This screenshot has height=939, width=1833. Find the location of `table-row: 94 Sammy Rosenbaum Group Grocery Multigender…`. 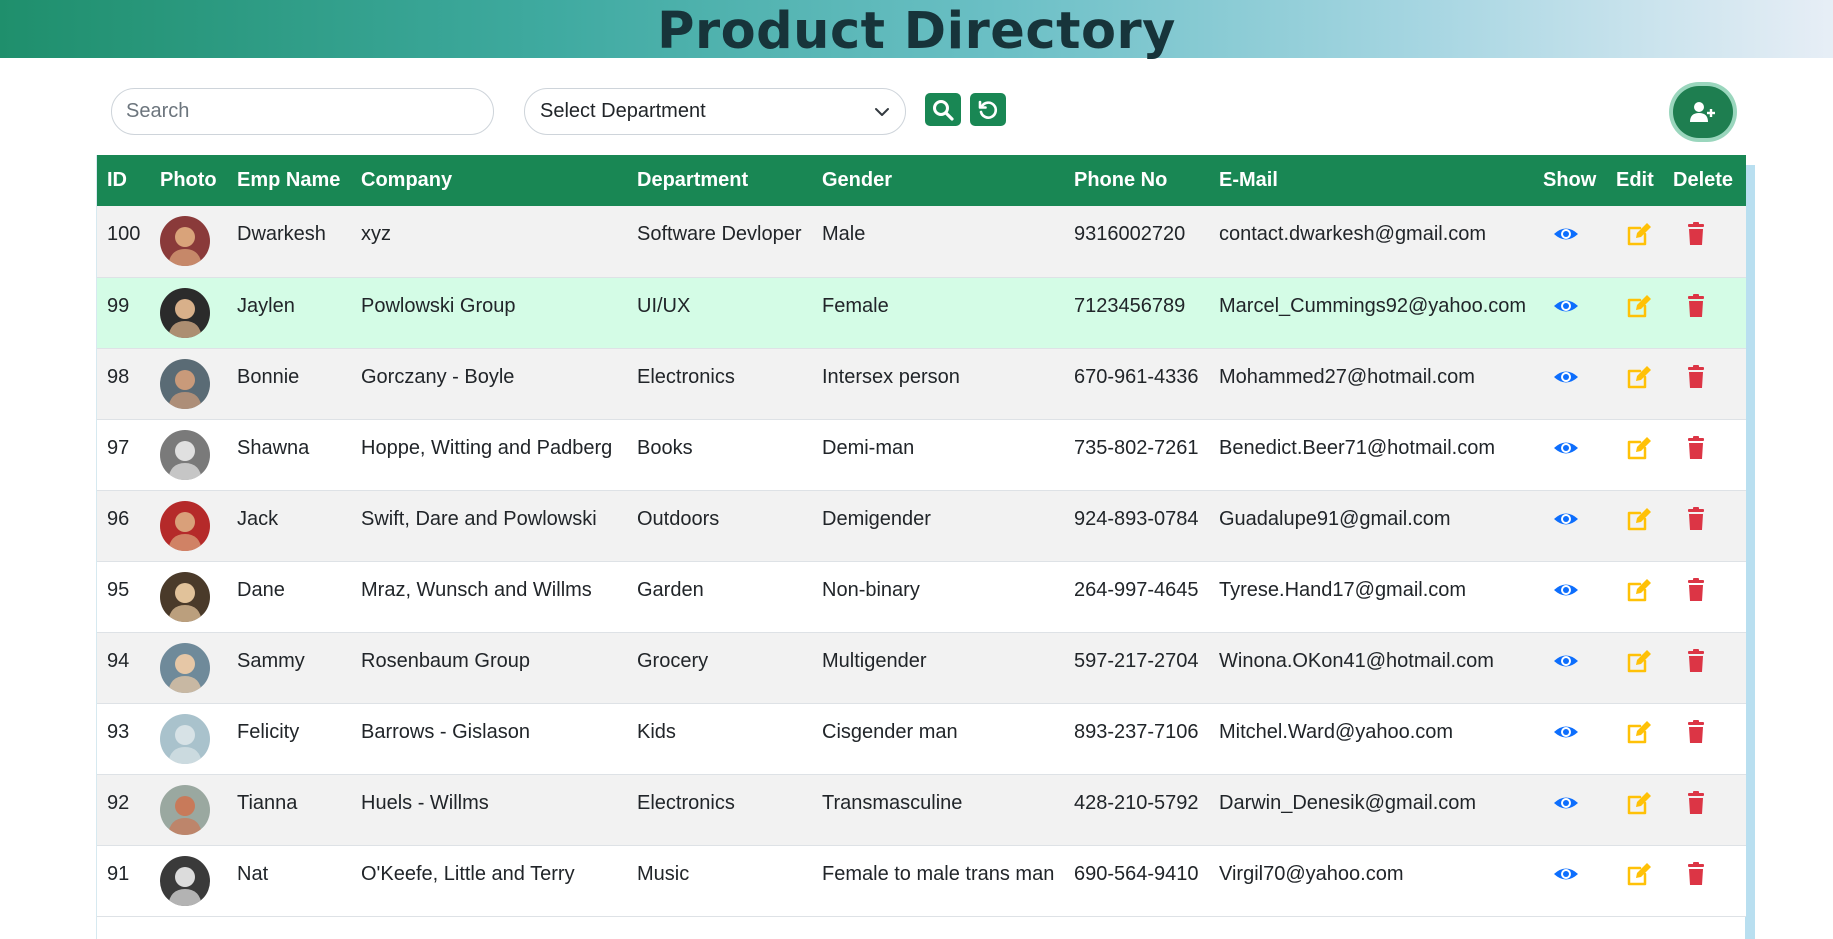

table-row: 94 Sammy Rosenbaum Group Grocery Multigender… is located at coordinates (921, 668).